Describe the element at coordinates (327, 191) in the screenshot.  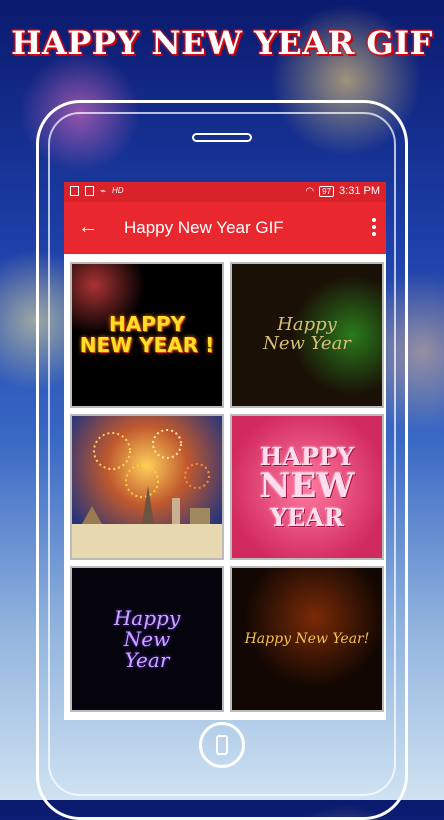
I see `battery-icon: 97` at that location.